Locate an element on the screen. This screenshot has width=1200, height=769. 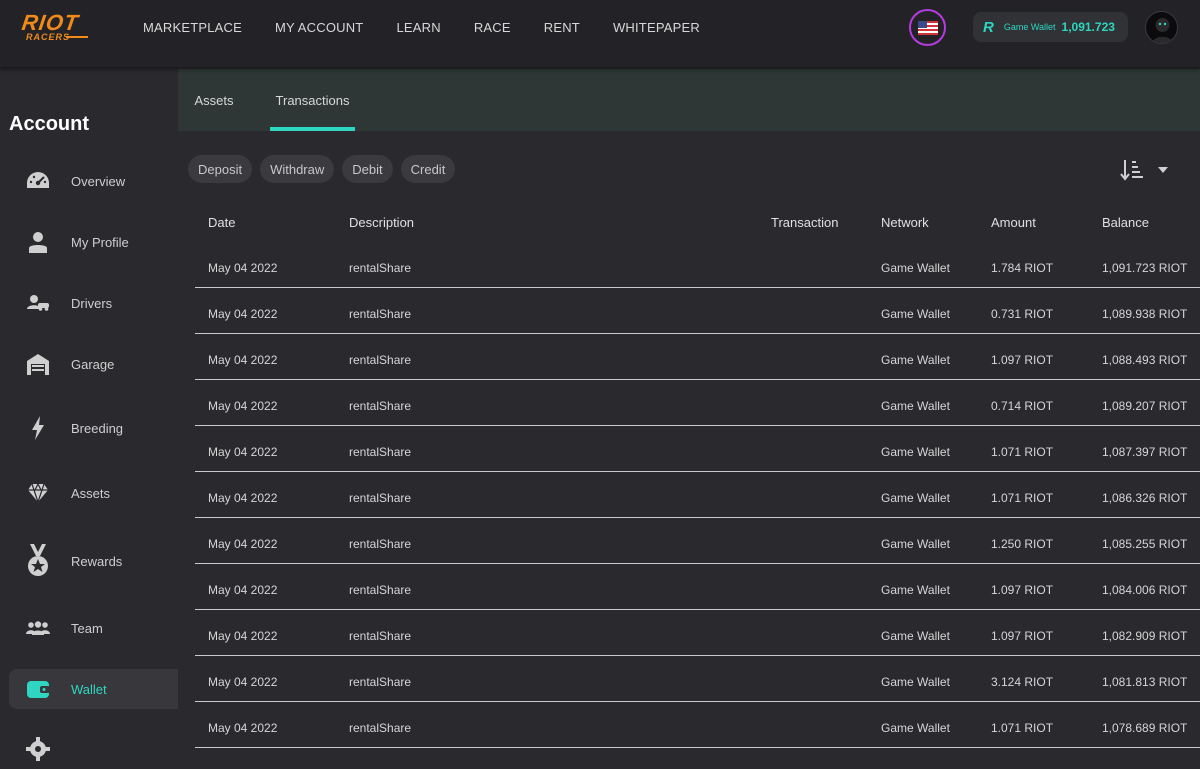
active-tab-indicator is located at coordinates (312, 129).